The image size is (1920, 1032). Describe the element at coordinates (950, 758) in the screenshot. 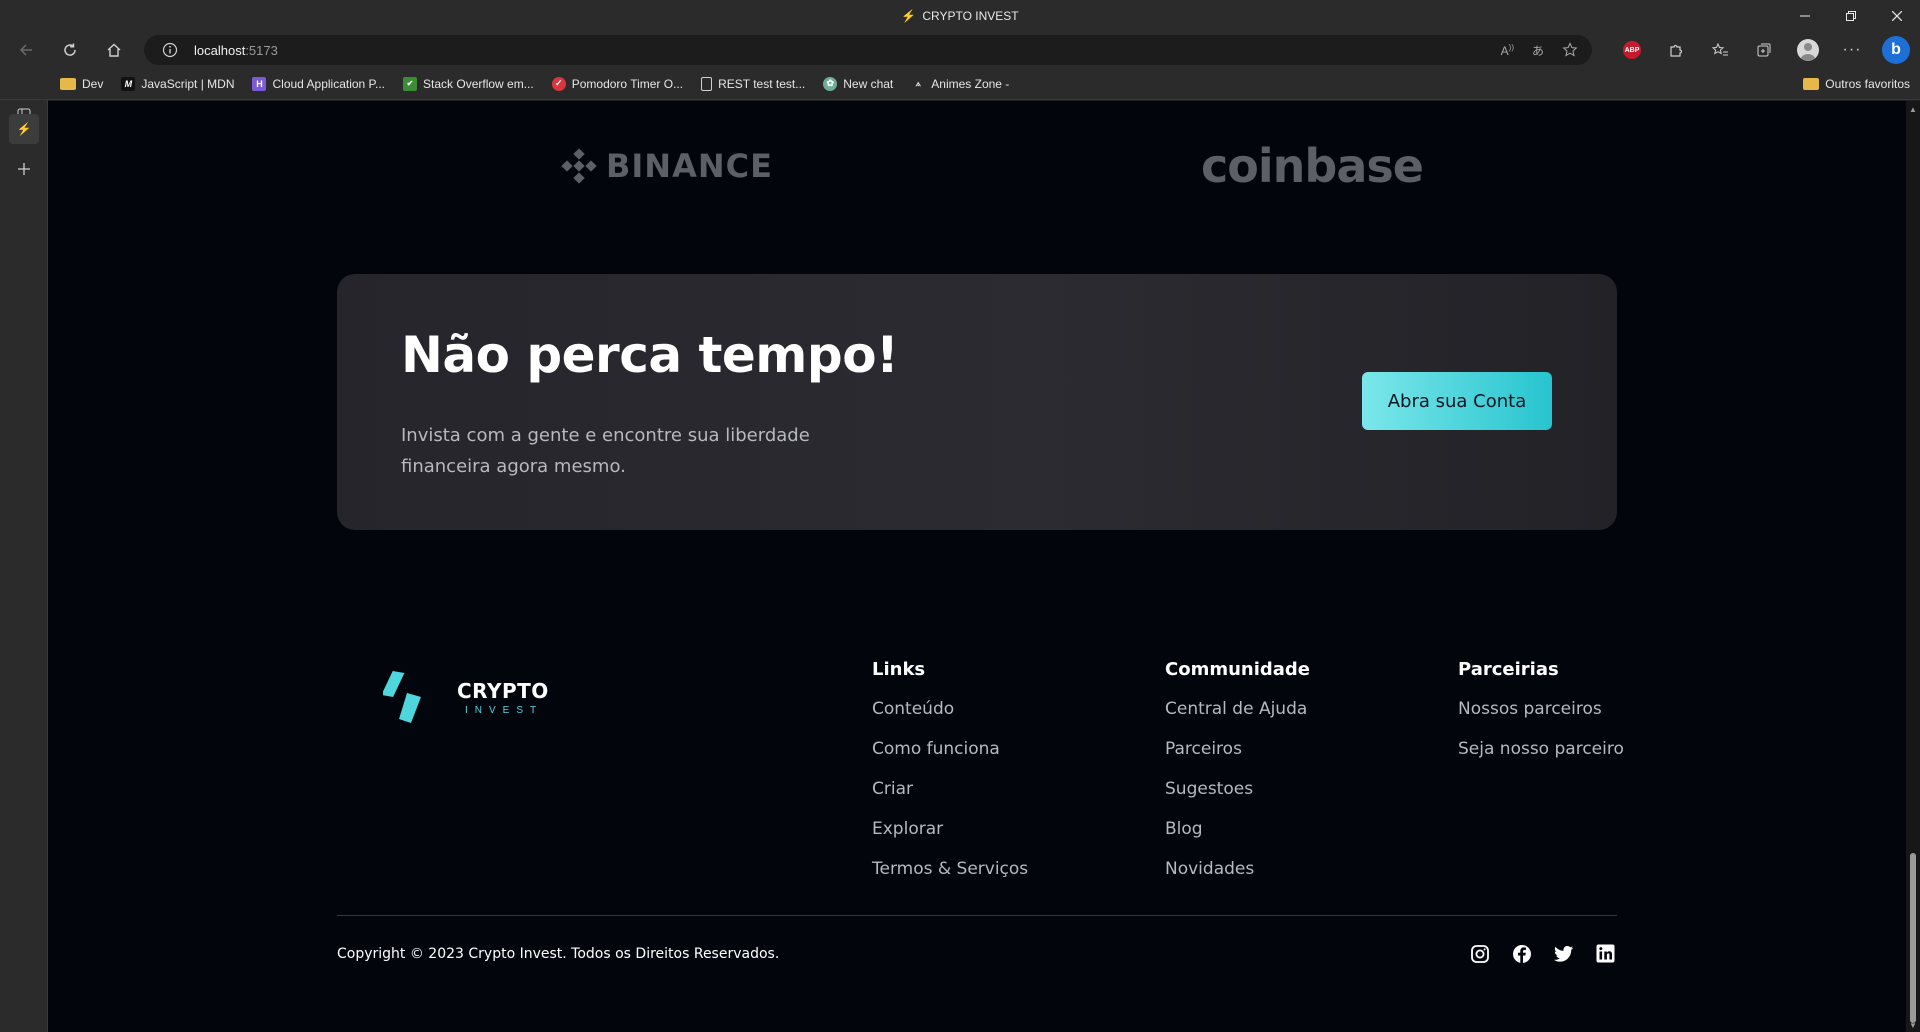

I see `footer-link-como-funciona: Como funciona` at that location.